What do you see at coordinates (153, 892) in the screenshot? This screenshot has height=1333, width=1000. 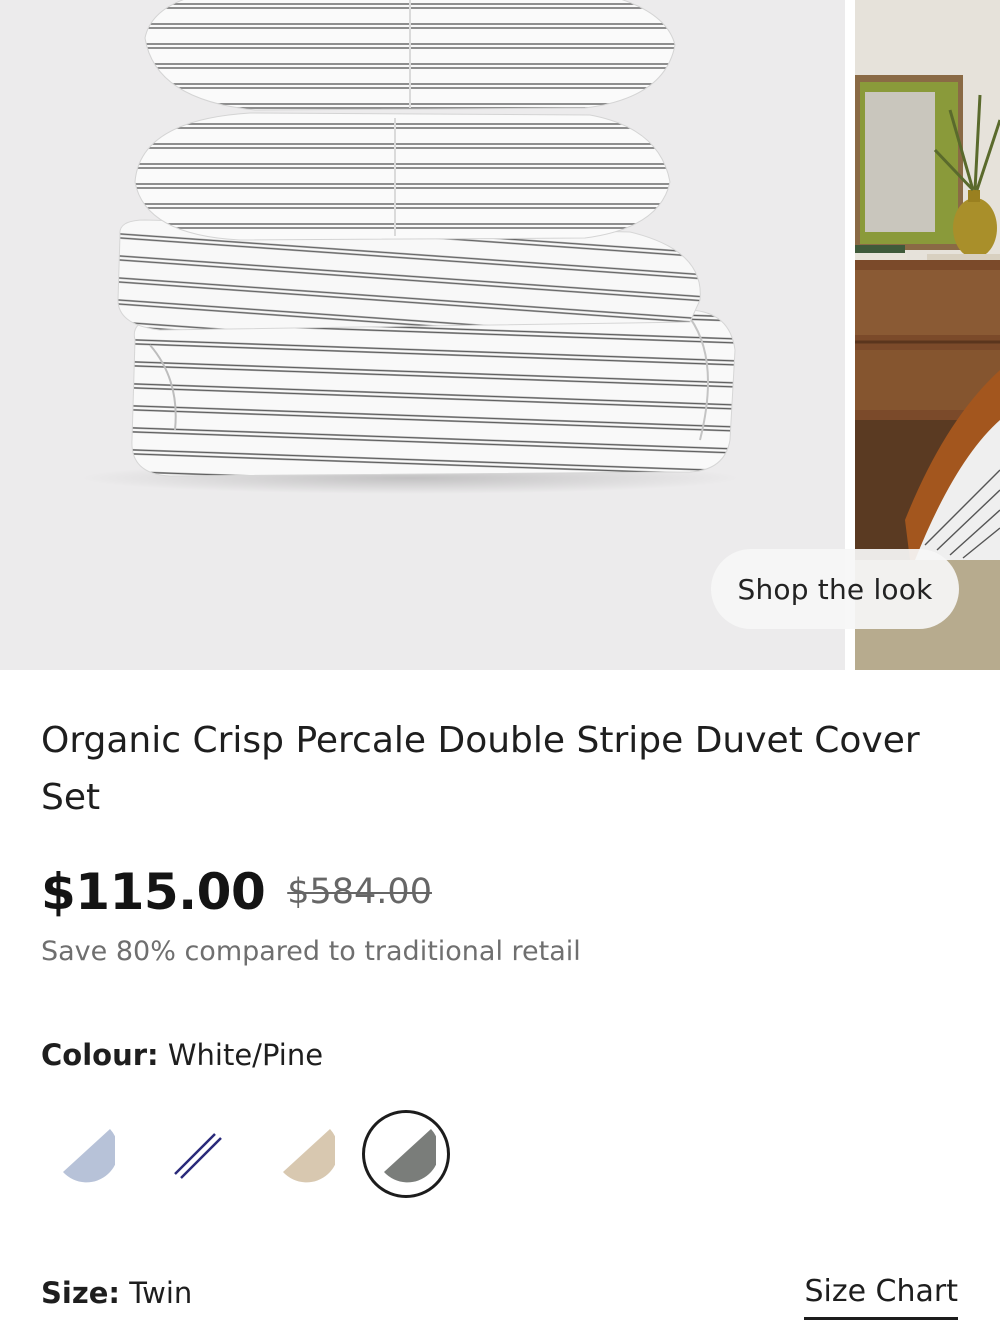 I see `sale-price: $115.00` at bounding box center [153, 892].